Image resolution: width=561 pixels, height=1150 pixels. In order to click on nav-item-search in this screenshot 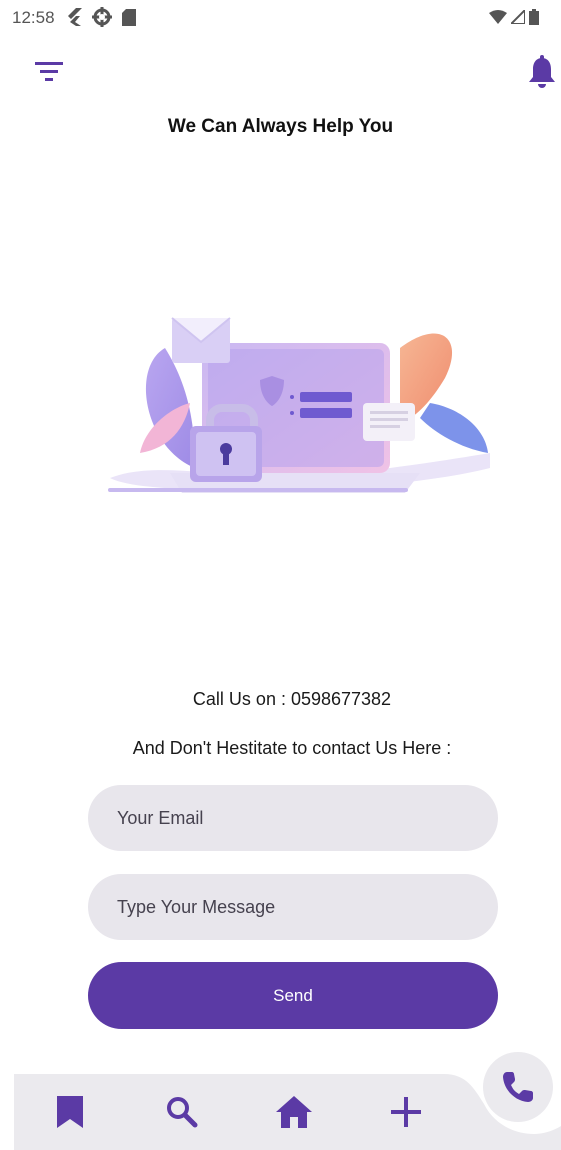, I will do `click(182, 1112)`.